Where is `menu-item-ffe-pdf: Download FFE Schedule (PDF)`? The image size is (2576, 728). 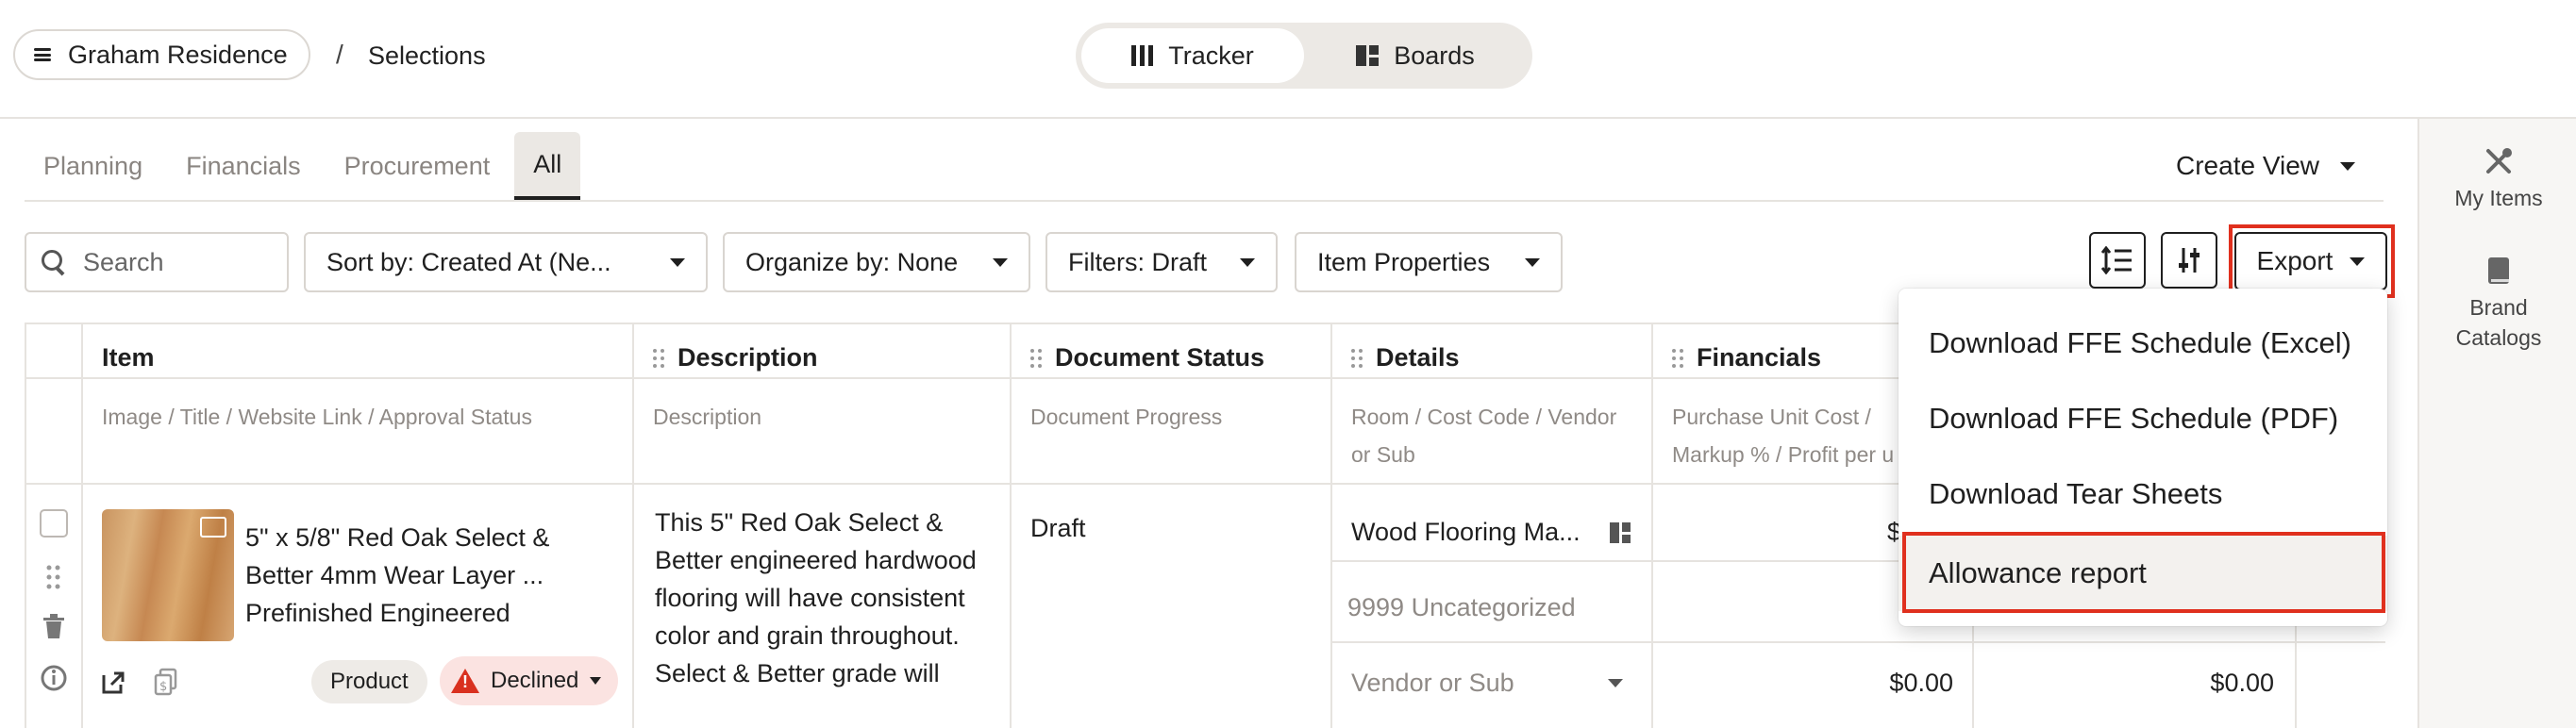 menu-item-ffe-pdf: Download FFE Schedule (PDF) is located at coordinates (2143, 418).